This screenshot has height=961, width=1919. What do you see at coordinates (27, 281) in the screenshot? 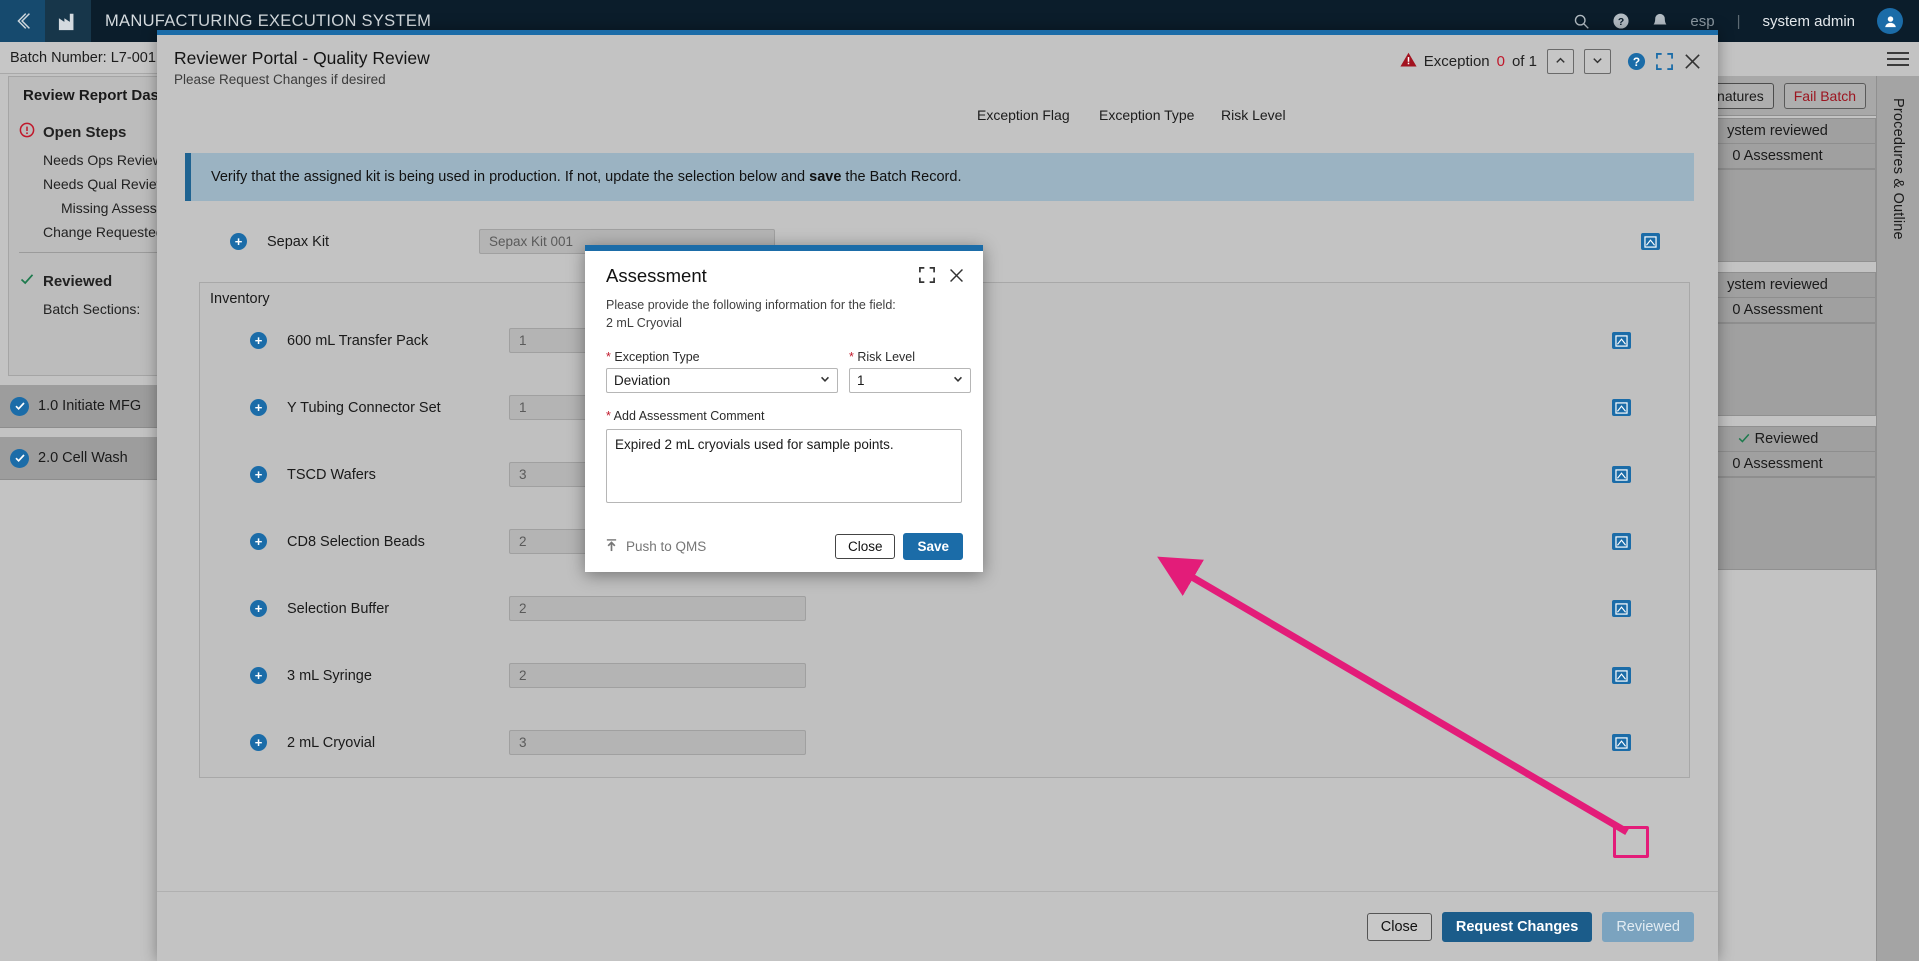
I see `check-icon` at bounding box center [27, 281].